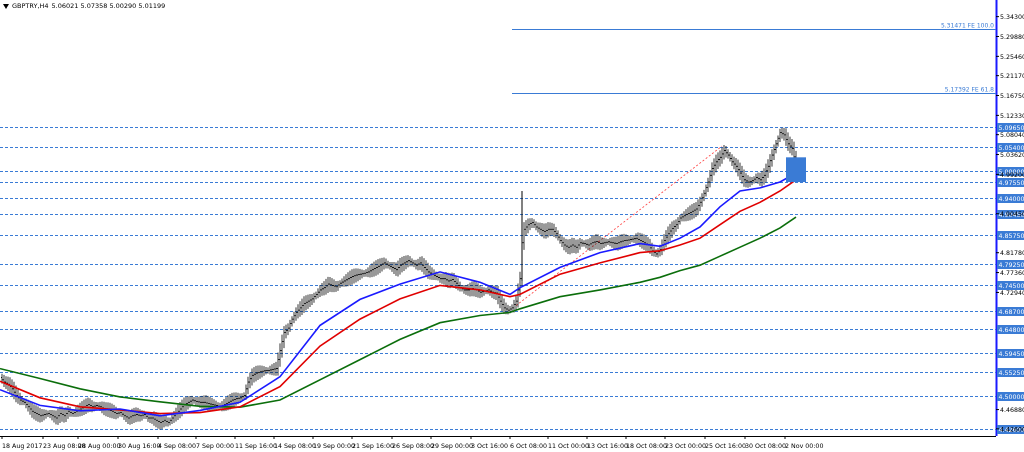 The width and height of the screenshot is (1024, 452). Describe the element at coordinates (685, 446) in the screenshot. I see `x-tick-label: 23 Oct 00:00` at that location.